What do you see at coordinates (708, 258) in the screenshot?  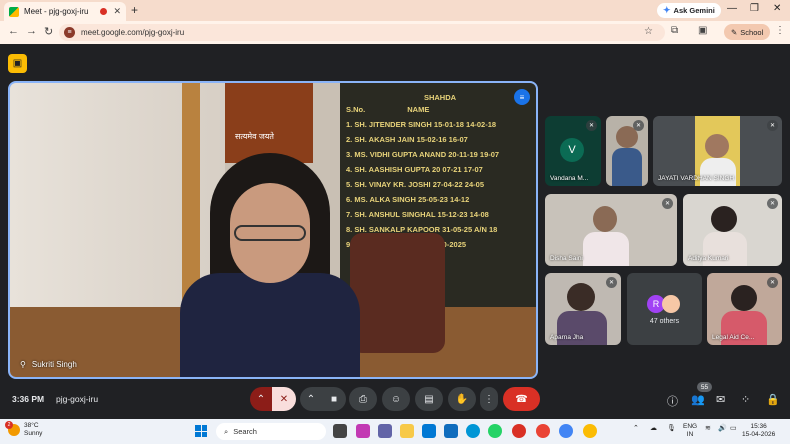 I see `participant-name: Aditya Kumari` at bounding box center [708, 258].